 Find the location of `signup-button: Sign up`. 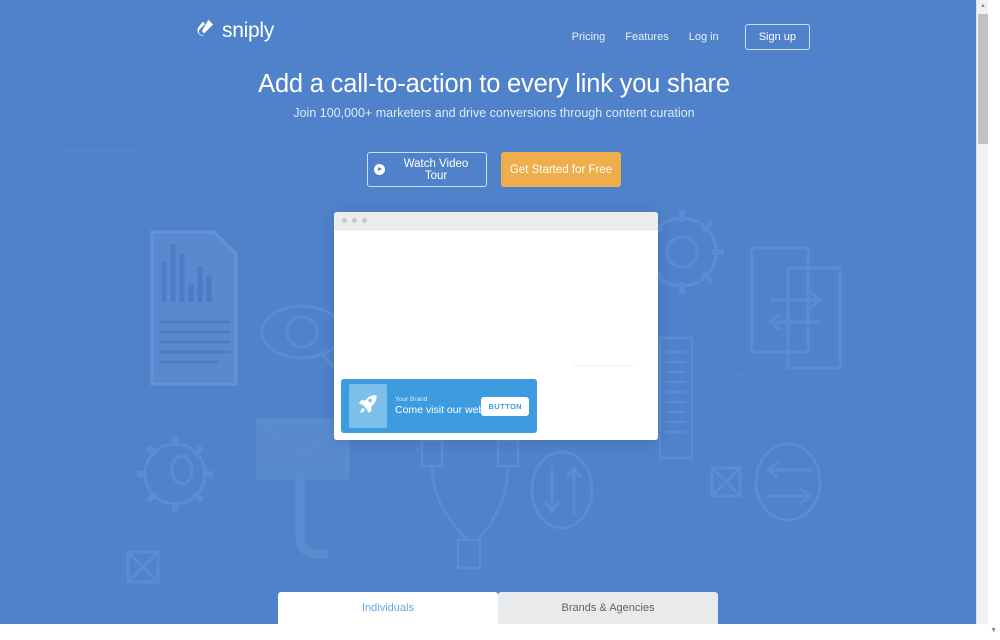

signup-button: Sign up is located at coordinates (777, 37).